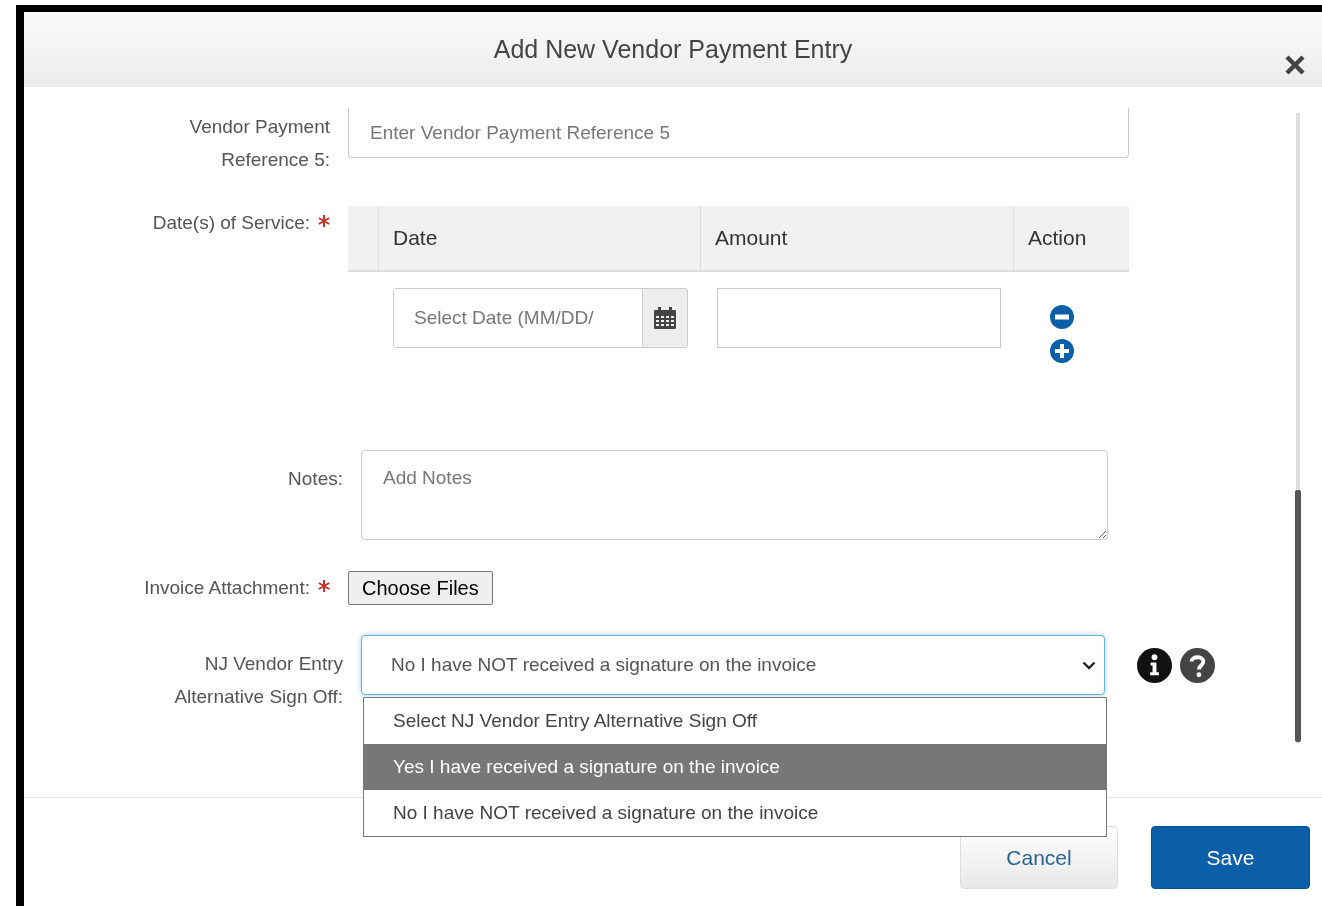  I want to click on calendar-icon, so click(665, 318).